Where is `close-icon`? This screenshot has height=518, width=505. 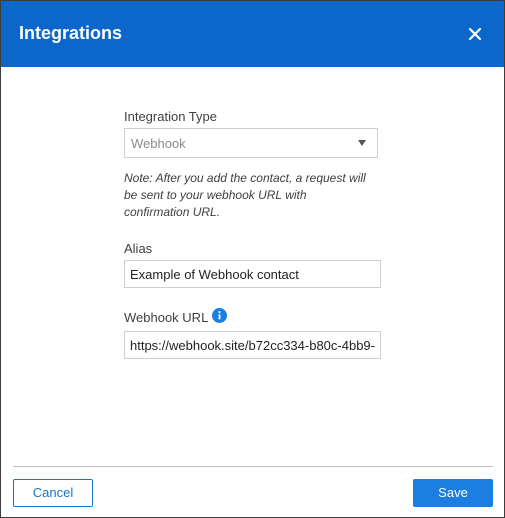
close-icon is located at coordinates (475, 34).